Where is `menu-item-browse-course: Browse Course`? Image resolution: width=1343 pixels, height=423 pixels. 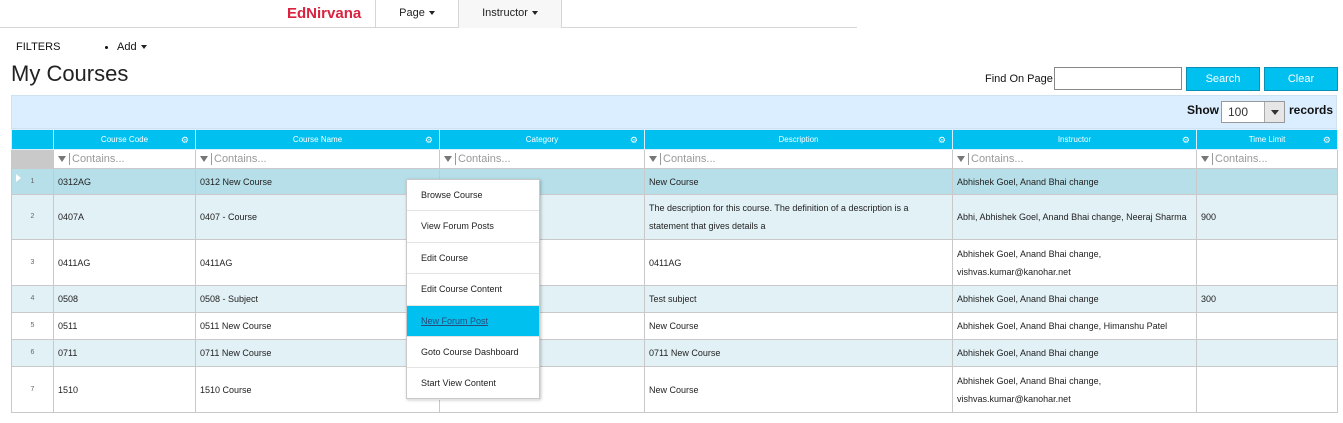 menu-item-browse-course: Browse Course is located at coordinates (473, 196).